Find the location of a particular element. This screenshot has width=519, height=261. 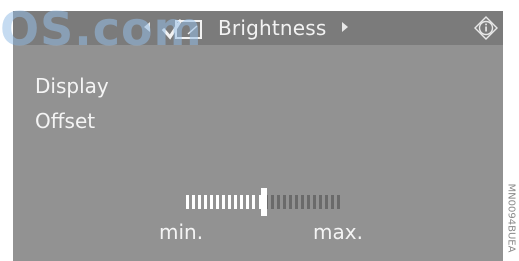

brightness-slider is located at coordinates (263, 202).